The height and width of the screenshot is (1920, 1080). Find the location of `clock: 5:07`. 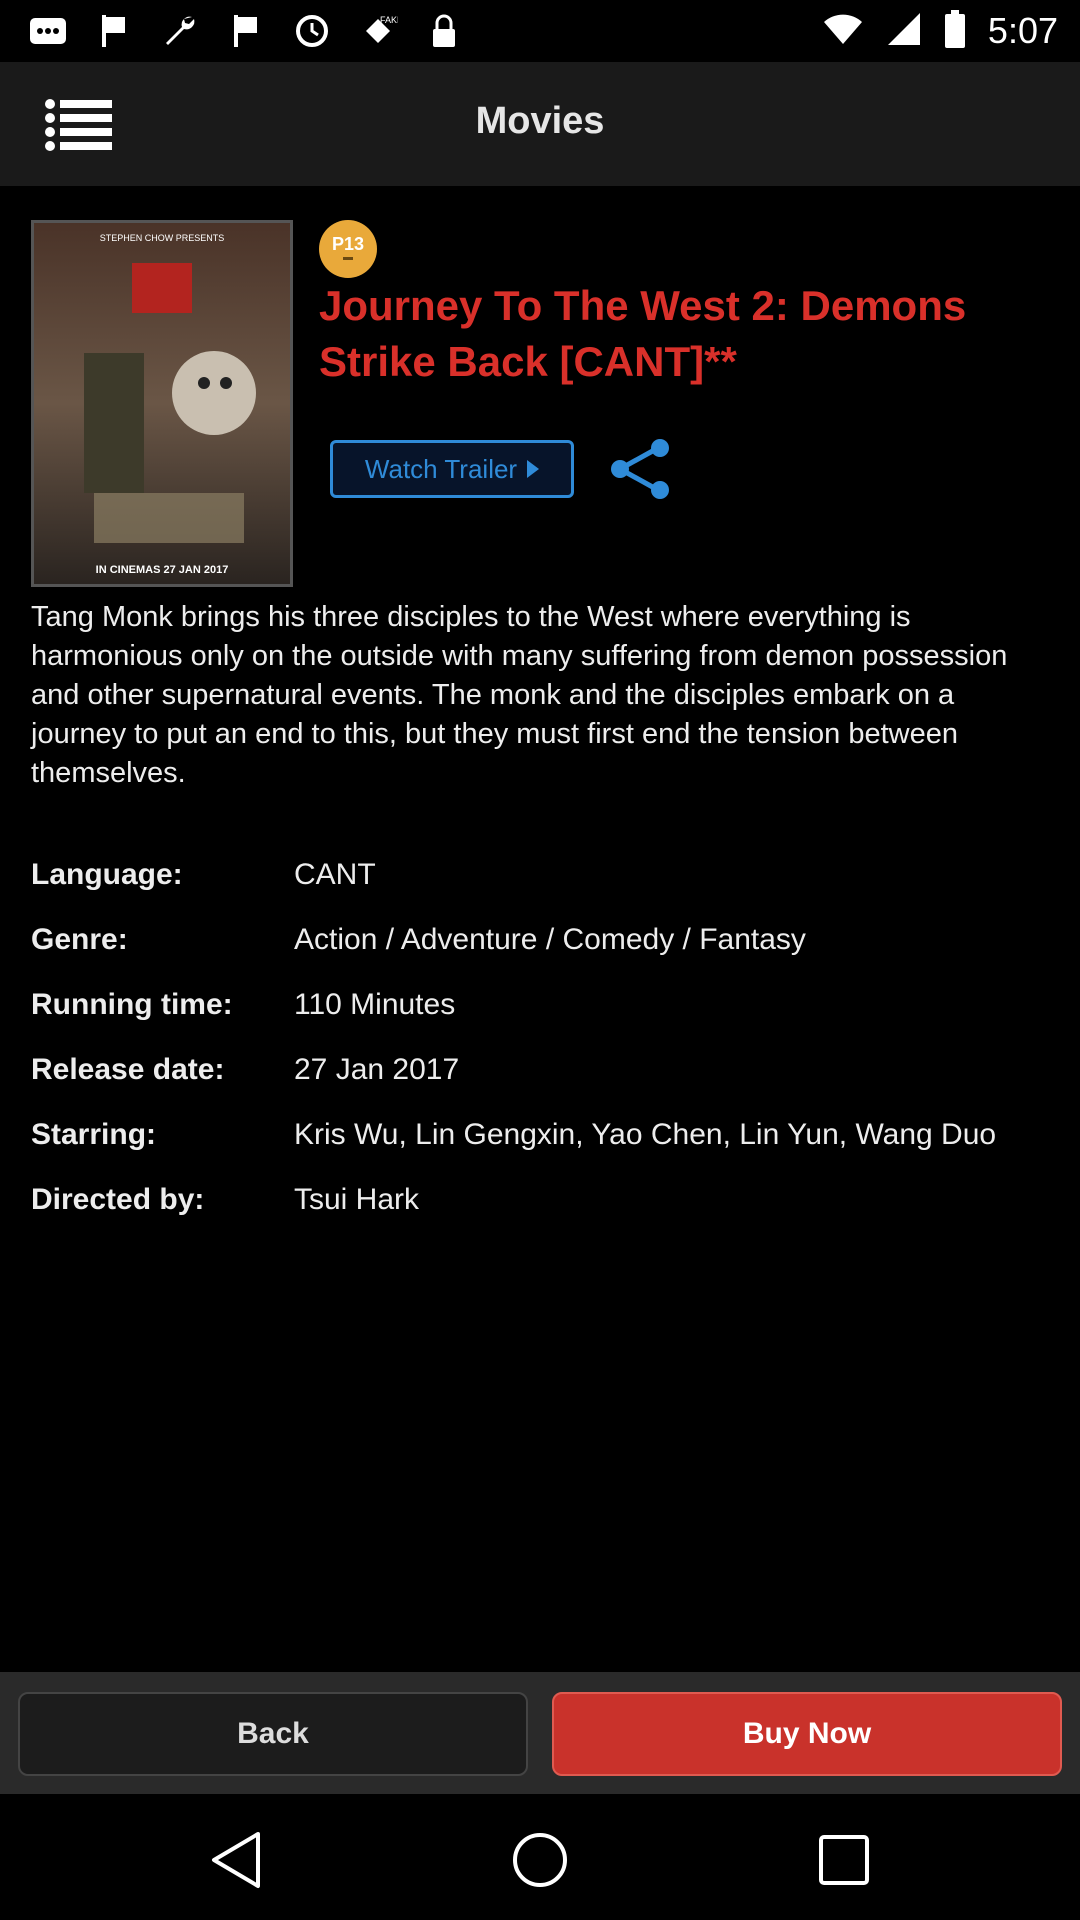

clock: 5:07 is located at coordinates (1022, 30).